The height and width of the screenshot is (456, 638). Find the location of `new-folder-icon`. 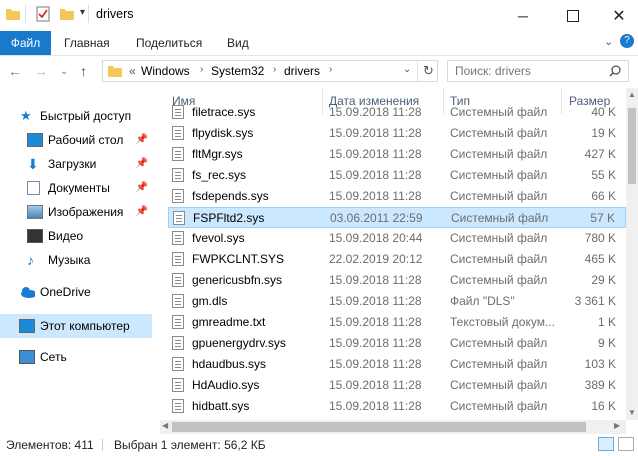

new-folder-icon is located at coordinates (67, 14).